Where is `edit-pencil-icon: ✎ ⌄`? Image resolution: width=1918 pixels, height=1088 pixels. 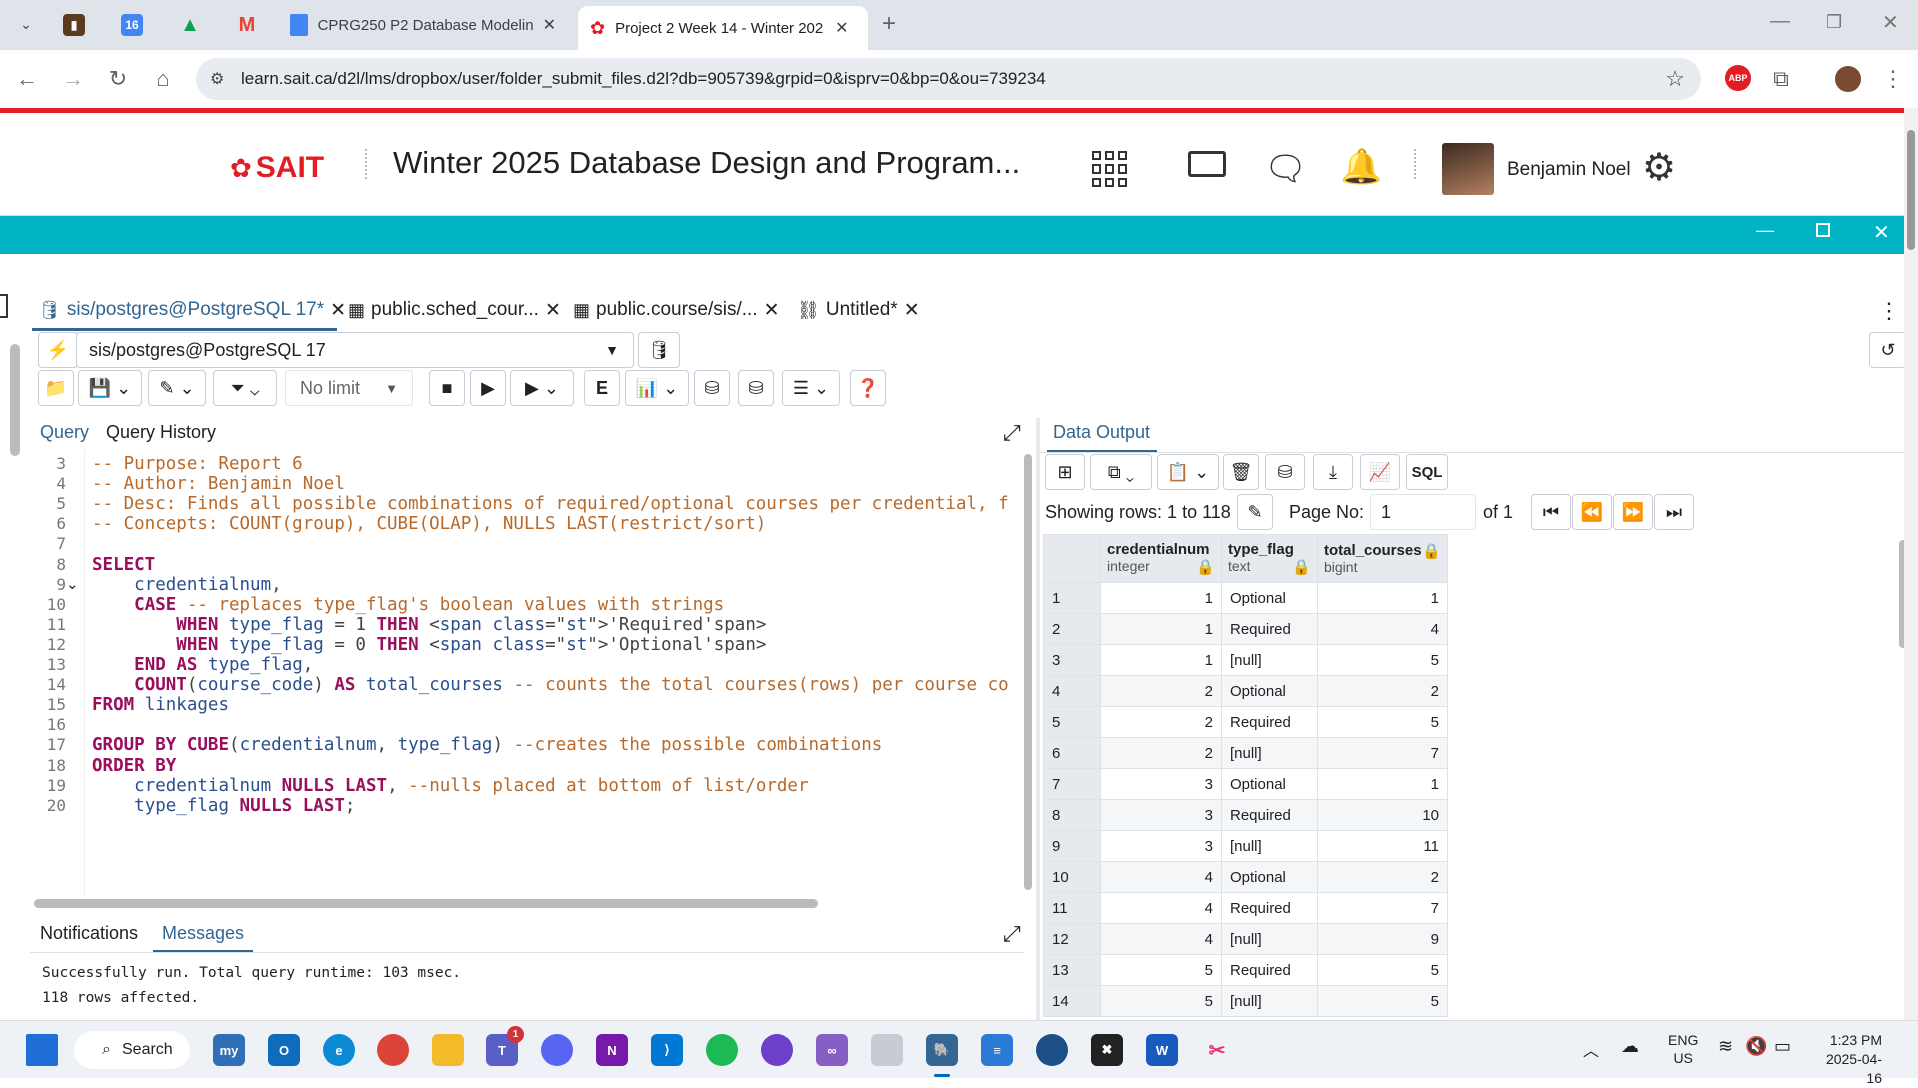 edit-pencil-icon: ✎ ⌄ is located at coordinates (177, 388).